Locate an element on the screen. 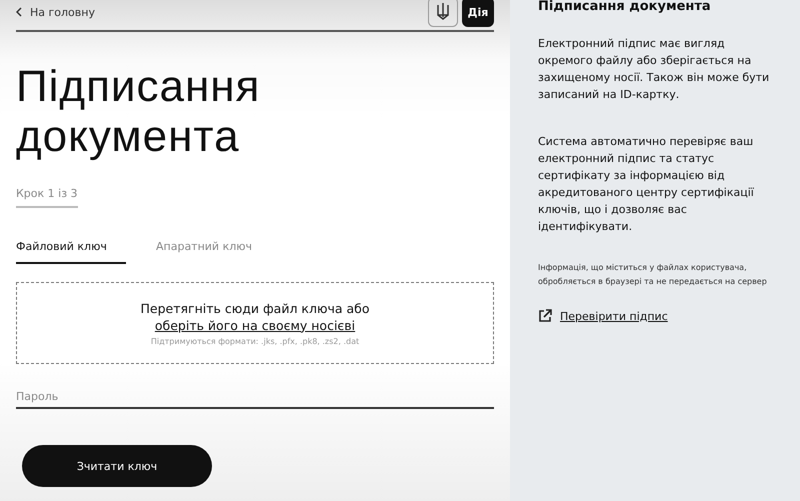  file-dropzone: Перетягніть сюди файл ключа або оберіть його на своєму носієві Підтримуються формати: .jks, .pfx, .pk8, .zs2, .dat is located at coordinates (255, 323).